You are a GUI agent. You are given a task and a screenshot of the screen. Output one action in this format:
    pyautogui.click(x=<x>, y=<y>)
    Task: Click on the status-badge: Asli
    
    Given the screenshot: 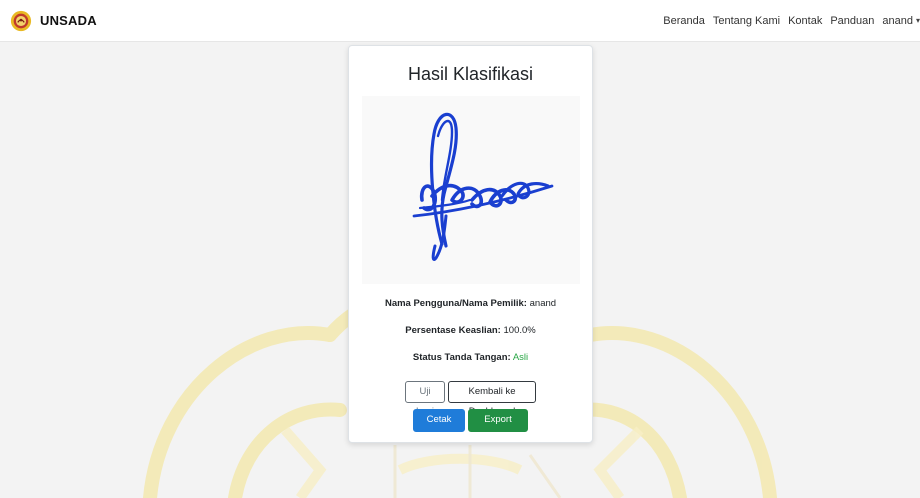 What is the action you would take?
    pyautogui.click(x=520, y=357)
    